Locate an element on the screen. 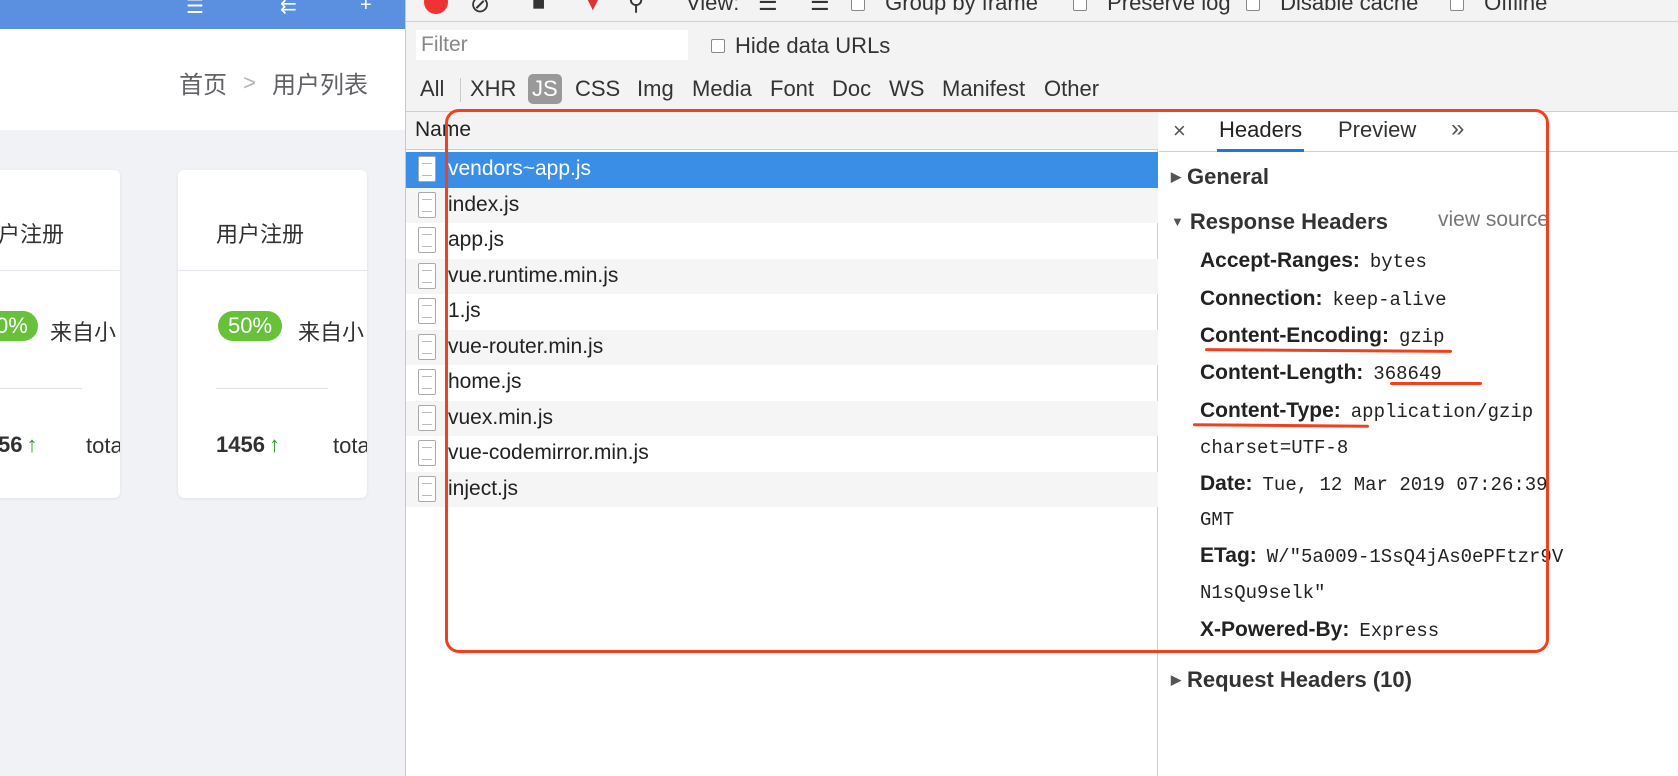  filter-type-css: CSS is located at coordinates (597, 89).